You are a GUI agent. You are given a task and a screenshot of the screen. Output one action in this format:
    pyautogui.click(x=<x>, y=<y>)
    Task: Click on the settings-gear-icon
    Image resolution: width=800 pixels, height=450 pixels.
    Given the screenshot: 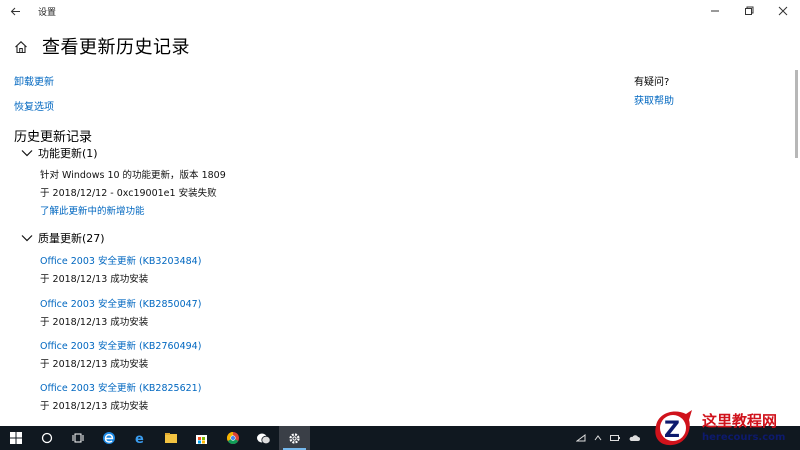 What is the action you would take?
    pyautogui.click(x=294, y=438)
    